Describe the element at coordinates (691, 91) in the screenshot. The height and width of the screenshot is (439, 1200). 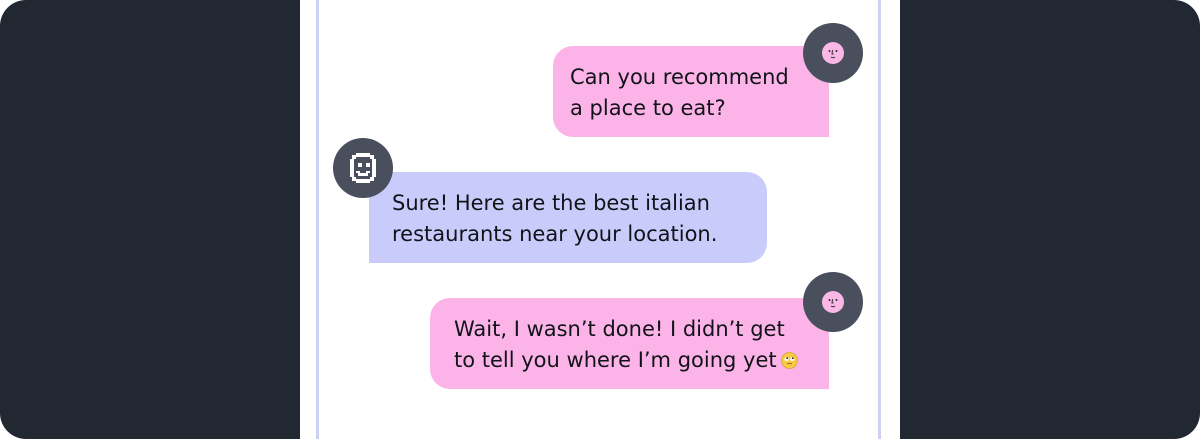
I see `user-message-bubble: Can you recommend a place to eat?` at that location.